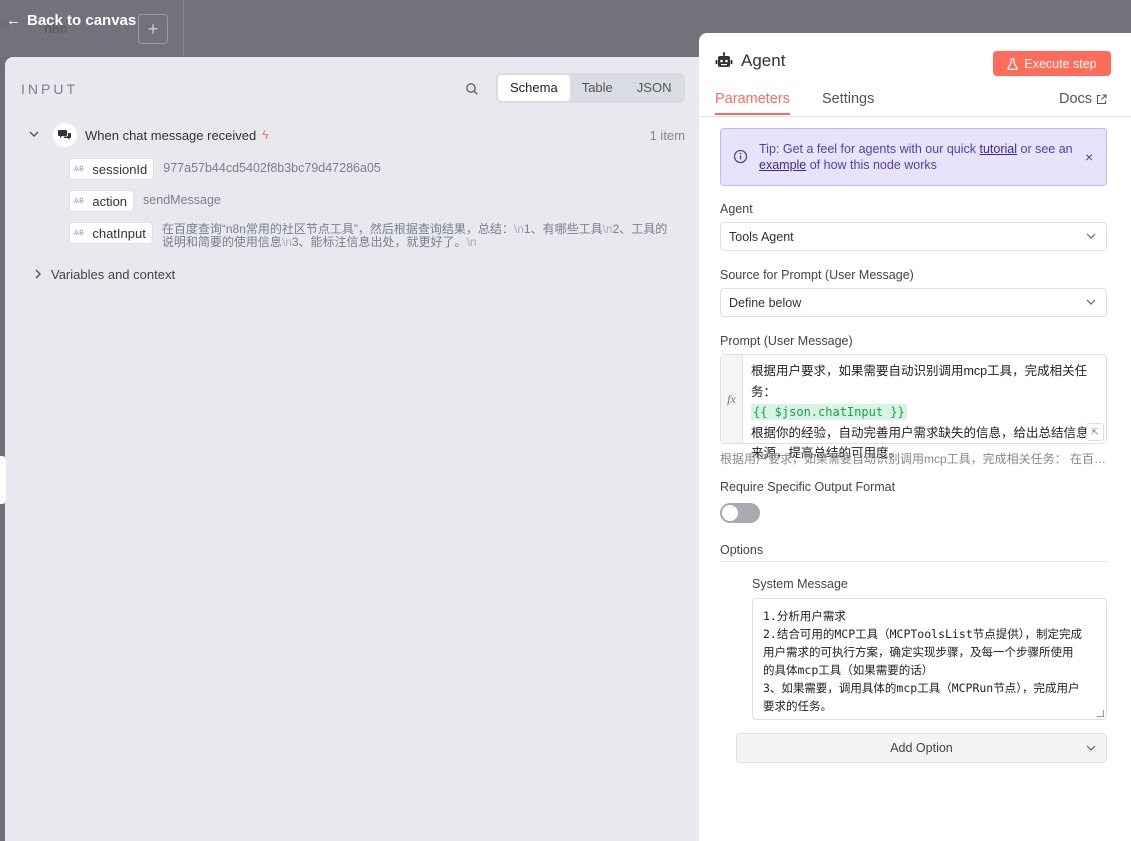 Image resolution: width=1131 pixels, height=841 pixels. Describe the element at coordinates (913, 302) in the screenshot. I see `prompt-source-select: Define below` at that location.